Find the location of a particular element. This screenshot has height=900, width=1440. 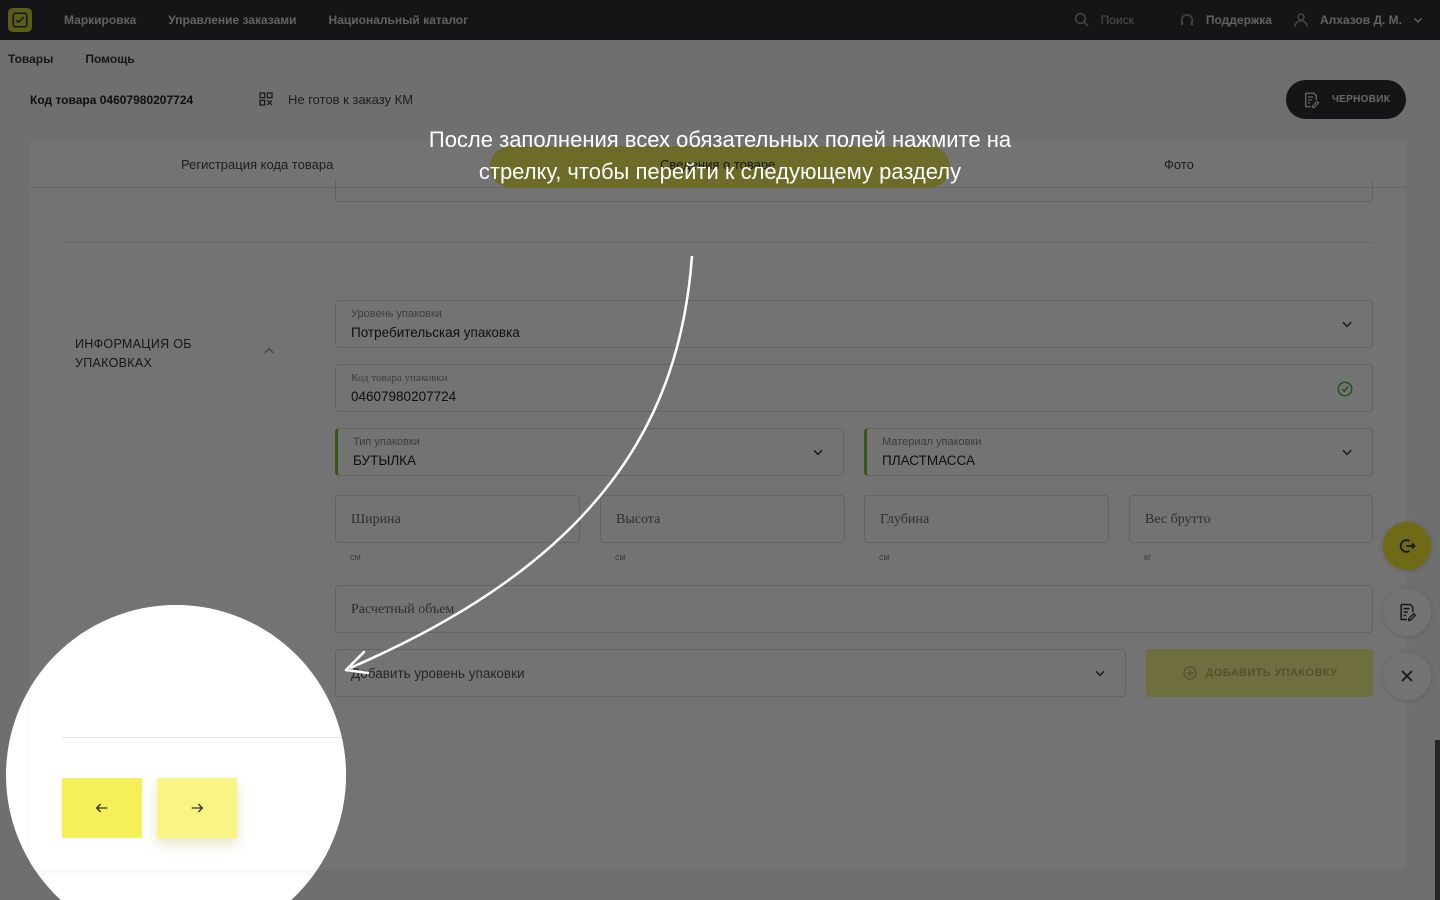

close-fab is located at coordinates (1407, 676).